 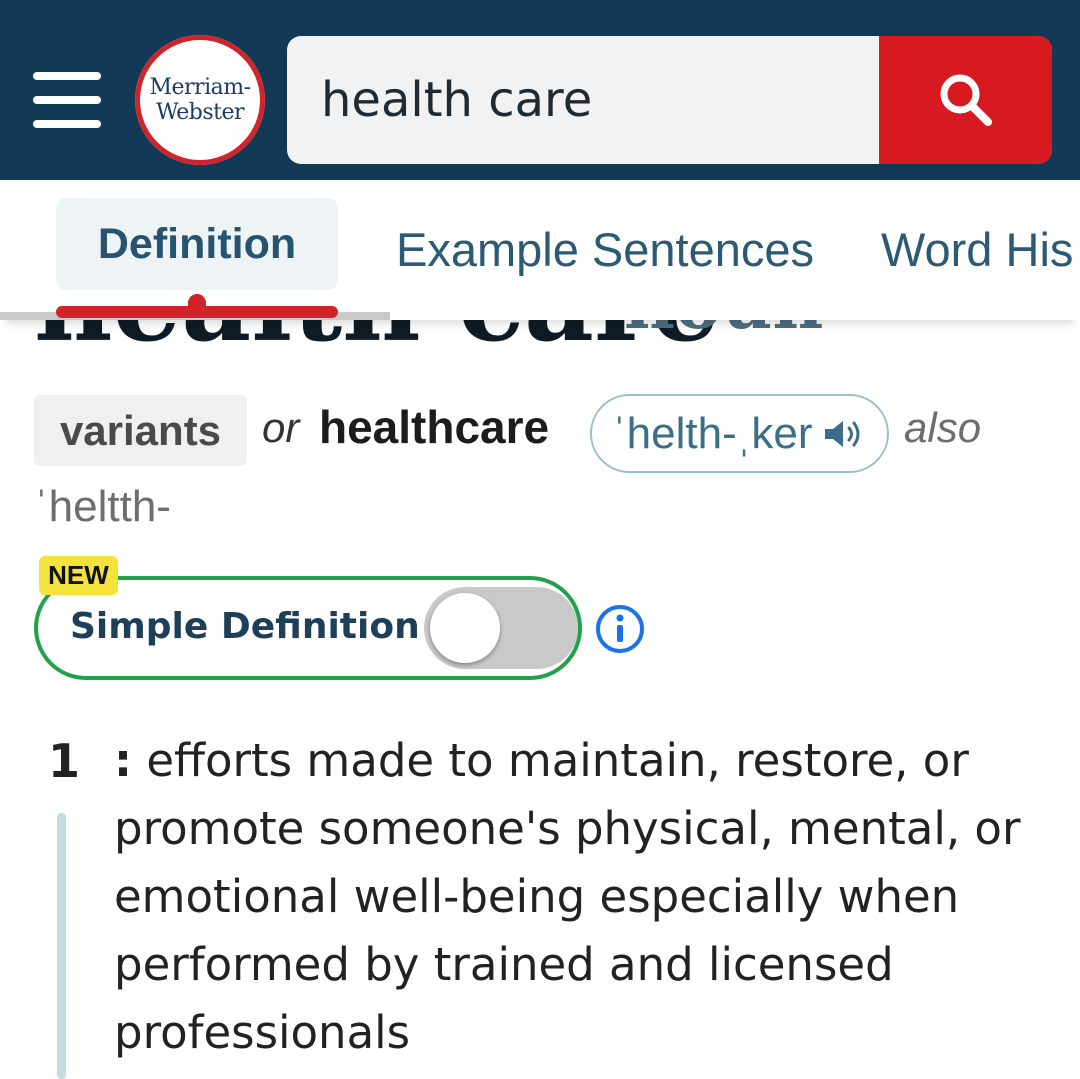 I want to click on definition-colon: :, so click(x=123, y=760).